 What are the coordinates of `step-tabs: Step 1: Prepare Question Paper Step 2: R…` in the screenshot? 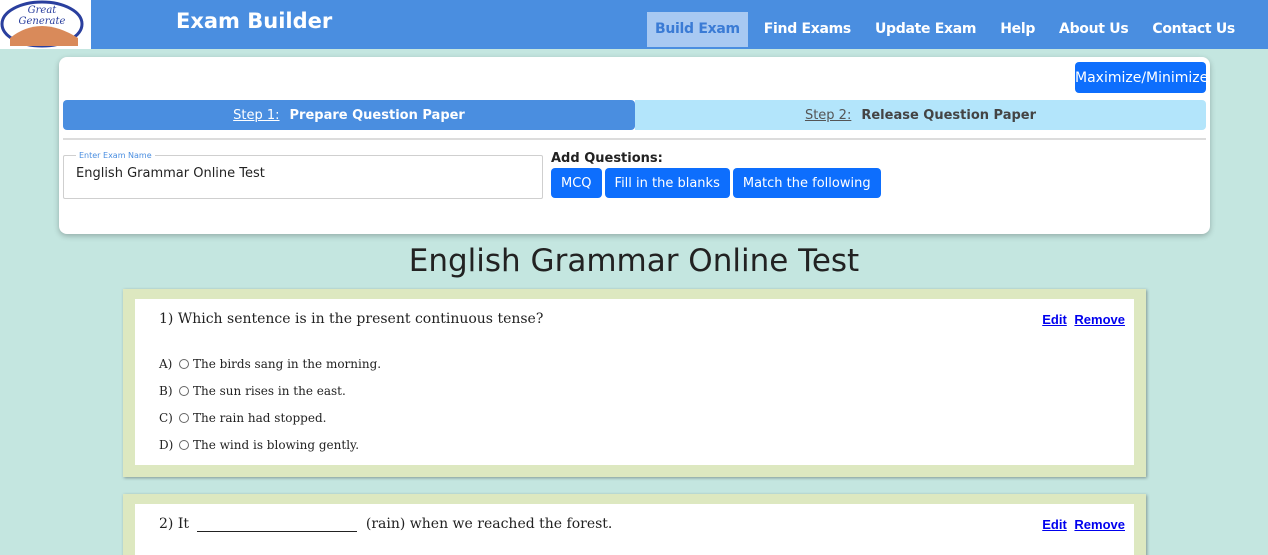 It's located at (634, 115).